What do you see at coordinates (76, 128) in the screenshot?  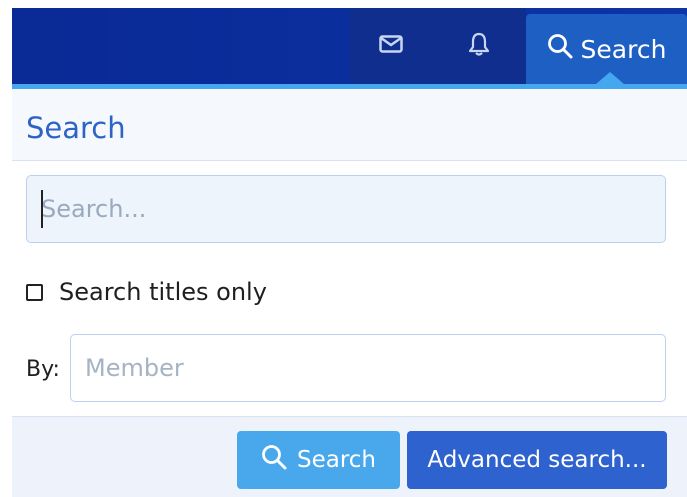 I see `panel-title: Search` at bounding box center [76, 128].